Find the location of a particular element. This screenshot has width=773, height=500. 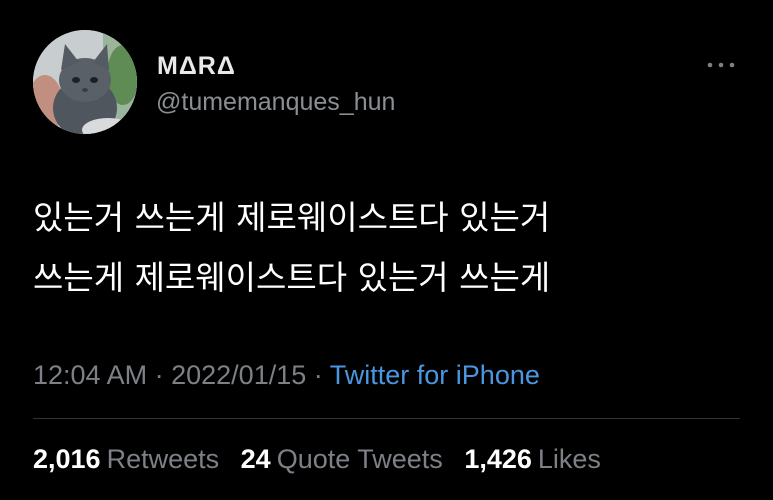

display-name: MΔRΔ is located at coordinates (196, 66).